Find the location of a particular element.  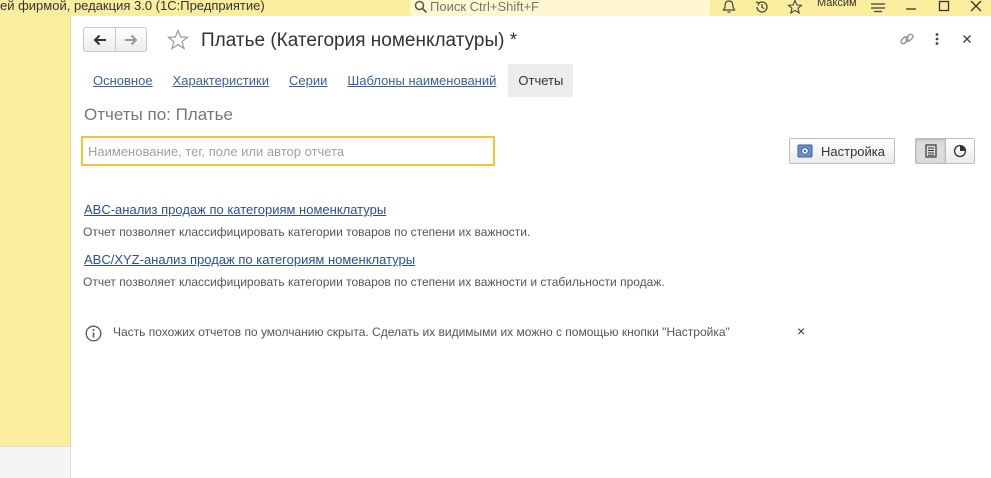

pie-chart-icon is located at coordinates (960, 151).